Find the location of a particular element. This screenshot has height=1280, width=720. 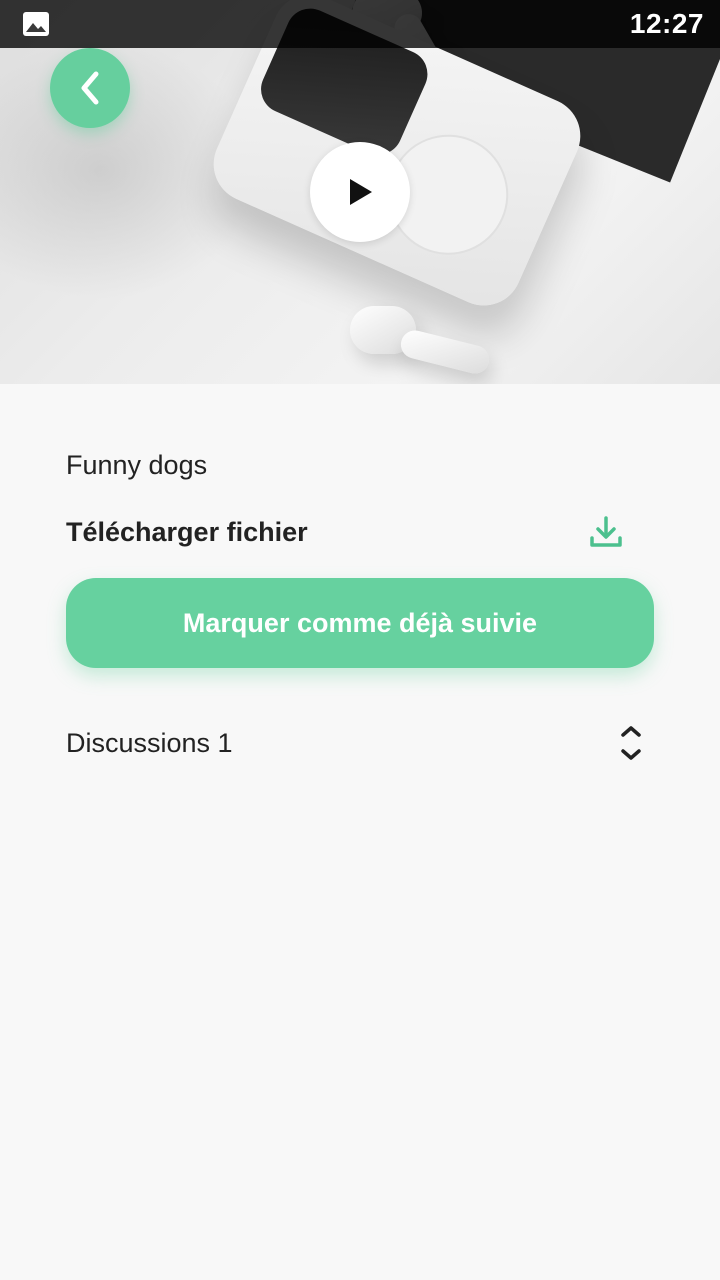

discussions-row: Discussions 1 is located at coordinates (356, 743).